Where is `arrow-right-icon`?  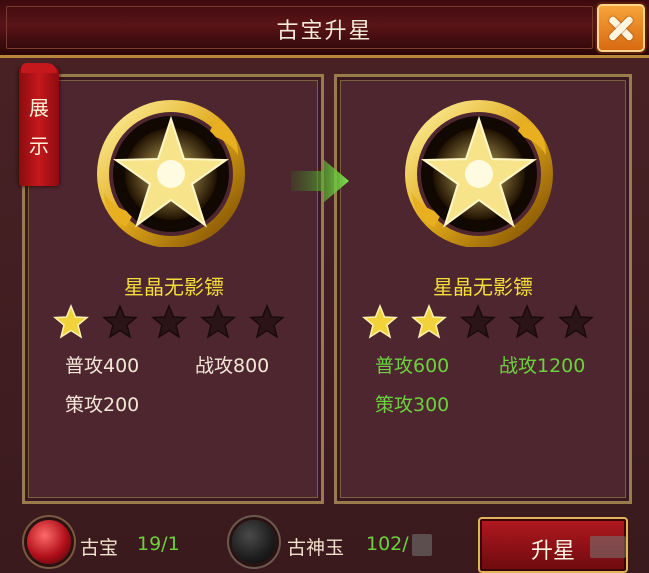
arrow-right-icon is located at coordinates (320, 181).